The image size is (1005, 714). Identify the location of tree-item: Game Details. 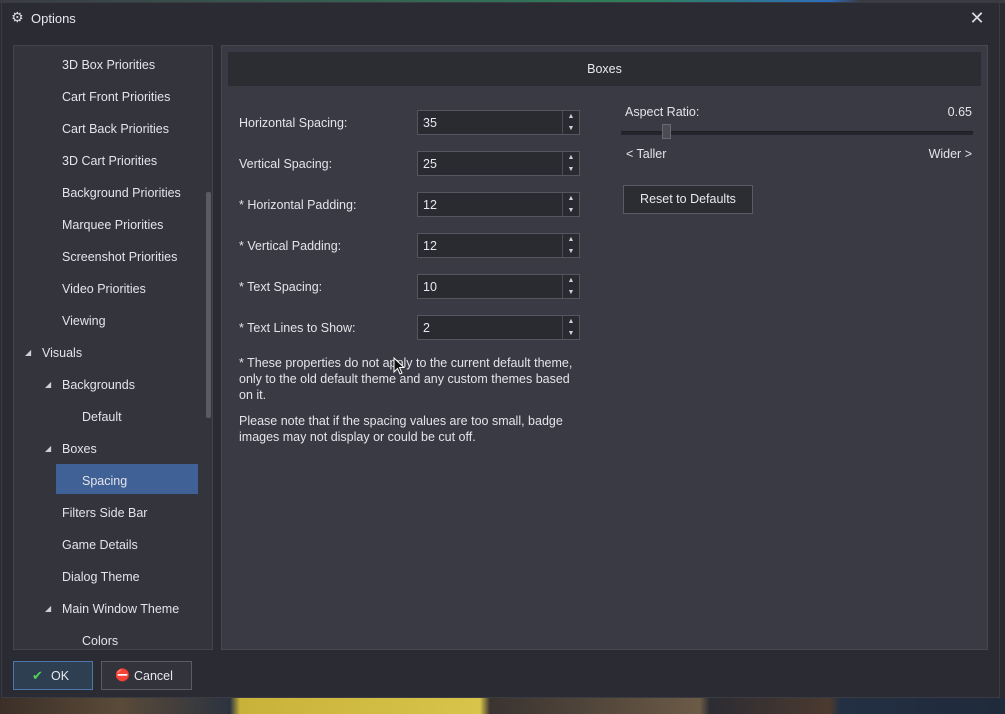
(109, 545).